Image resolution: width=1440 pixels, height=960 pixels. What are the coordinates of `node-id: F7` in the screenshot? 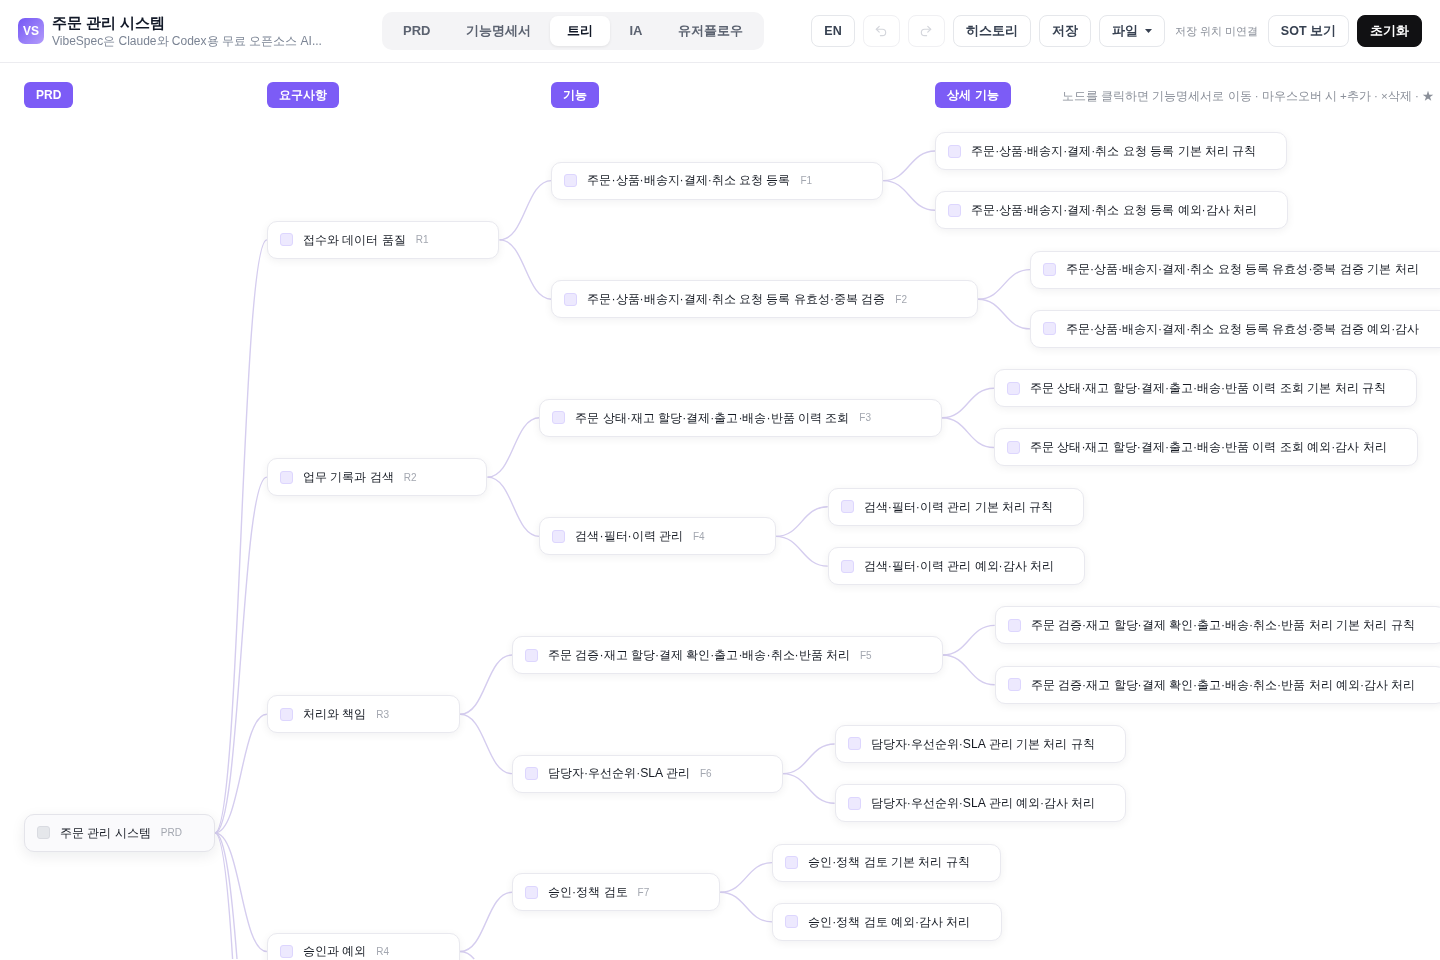 It's located at (643, 892).